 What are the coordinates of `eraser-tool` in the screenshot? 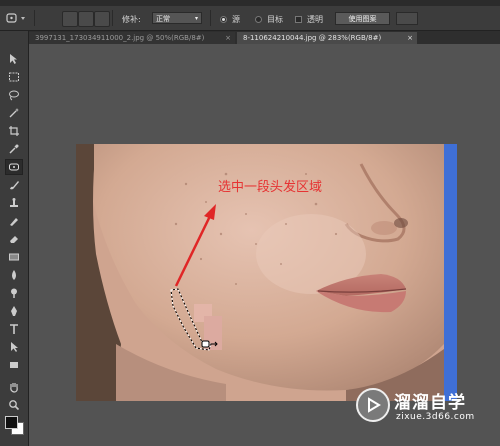 It's located at (14, 239).